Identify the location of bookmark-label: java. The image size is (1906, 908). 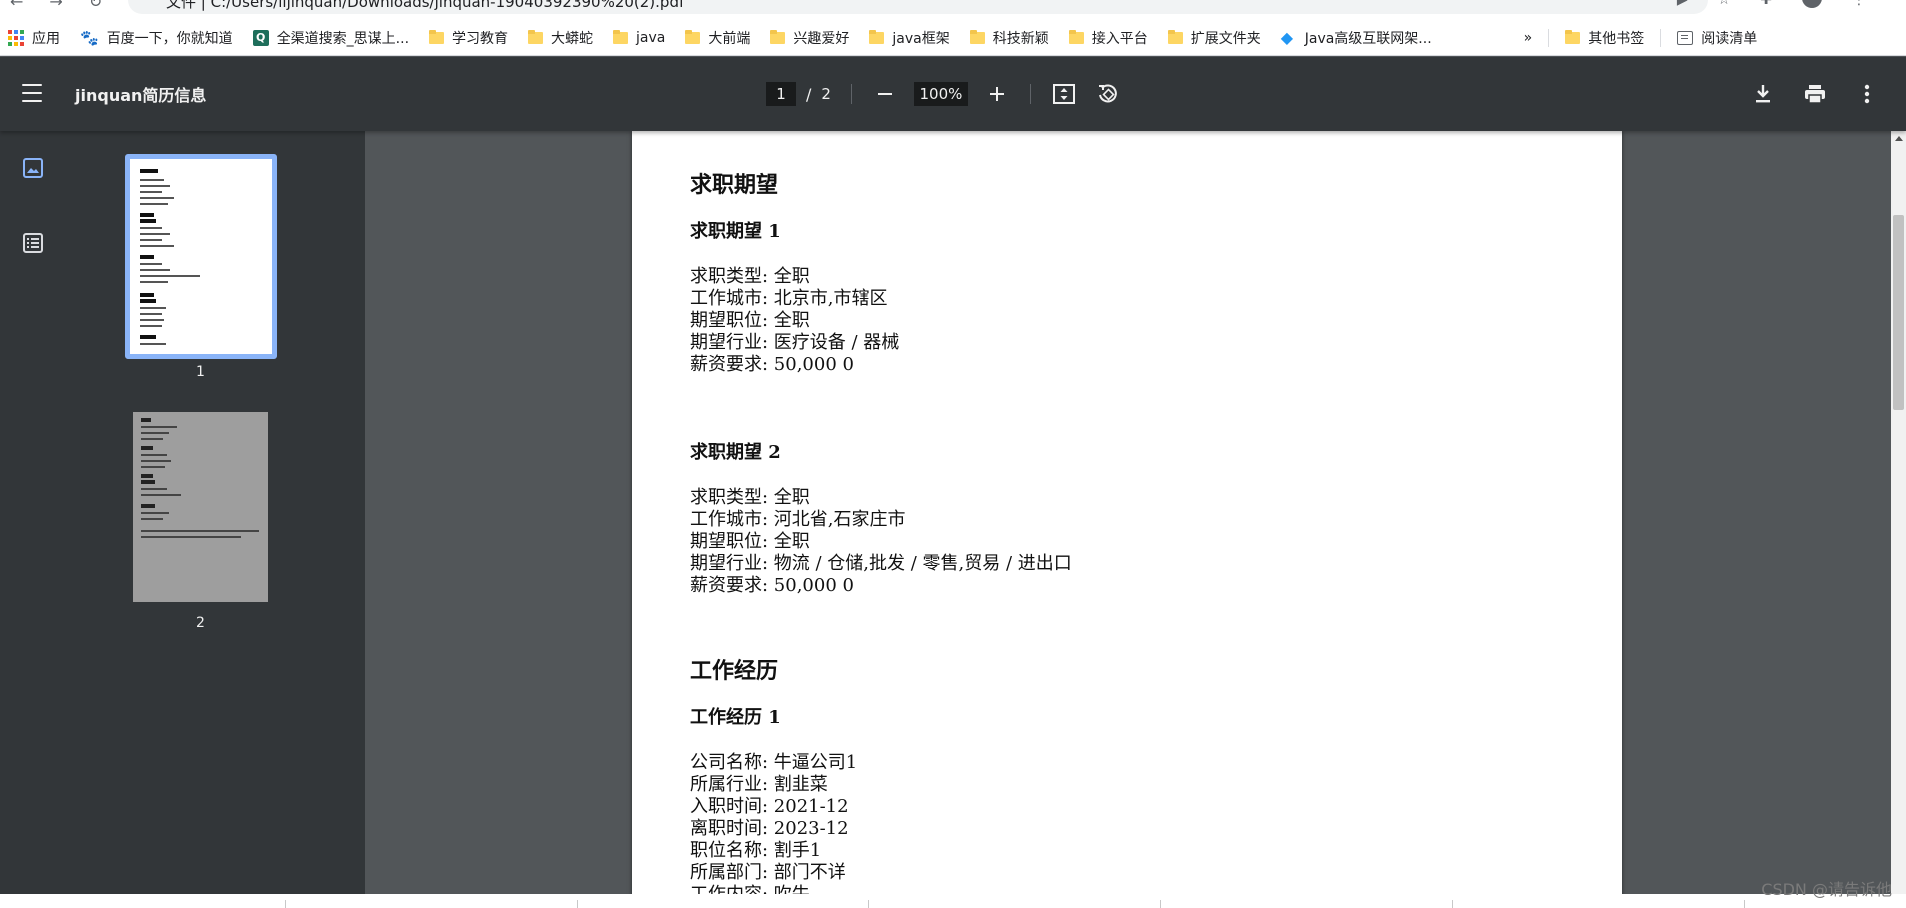
(651, 37).